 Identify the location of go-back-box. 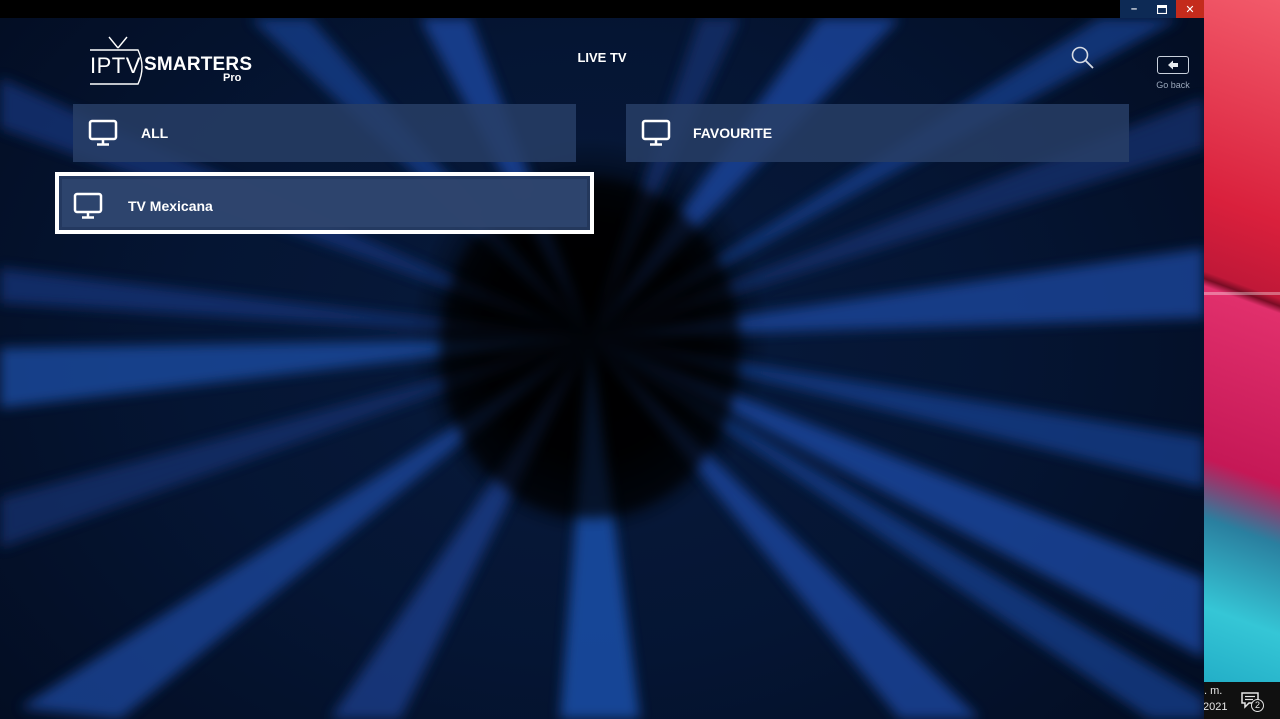
(1173, 65).